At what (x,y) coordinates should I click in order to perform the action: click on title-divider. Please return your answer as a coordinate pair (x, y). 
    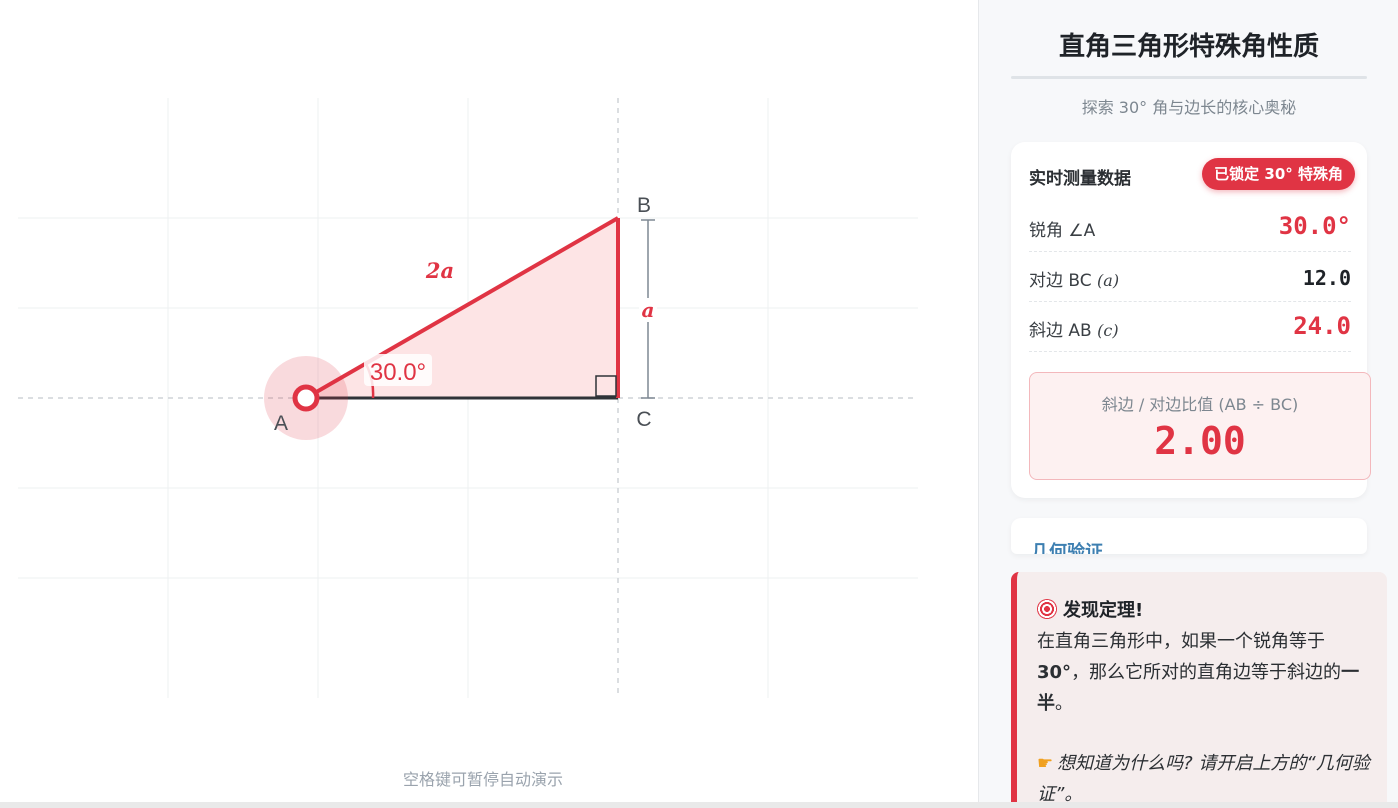
    Looking at the image, I should click on (1189, 77).